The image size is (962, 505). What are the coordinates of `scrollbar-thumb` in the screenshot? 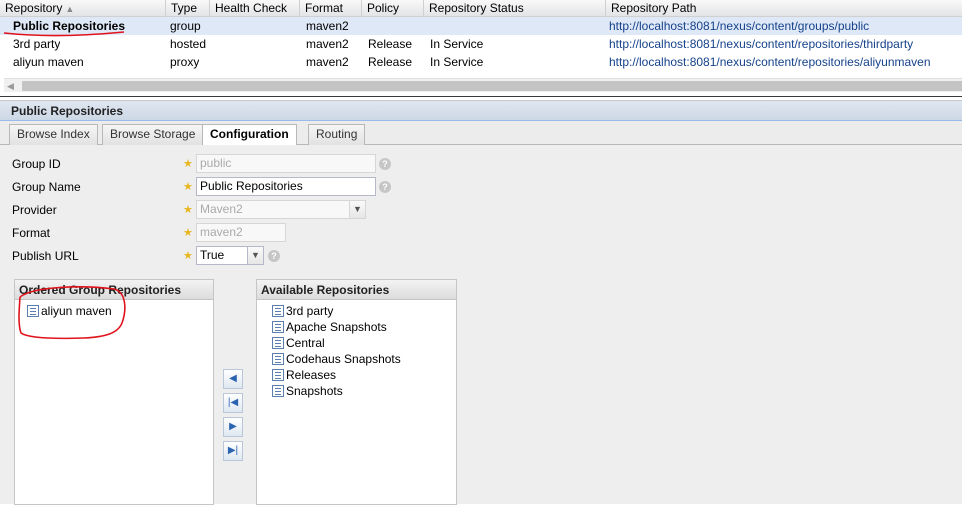 It's located at (492, 86).